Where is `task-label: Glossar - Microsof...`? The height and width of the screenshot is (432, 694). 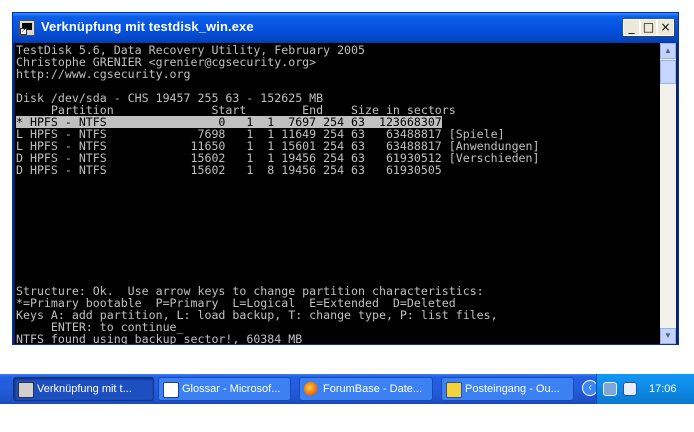 task-label: Glossar - Microsof... is located at coordinates (231, 389).